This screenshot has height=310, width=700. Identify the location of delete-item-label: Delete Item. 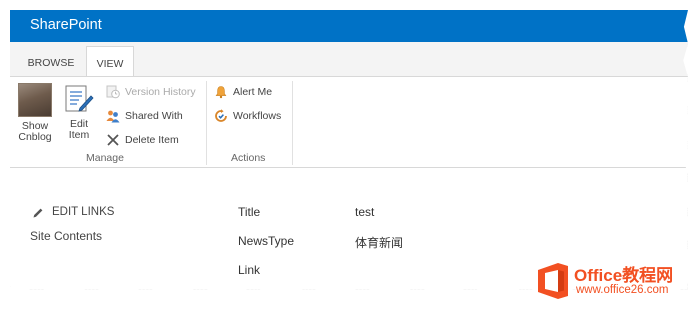
(152, 140).